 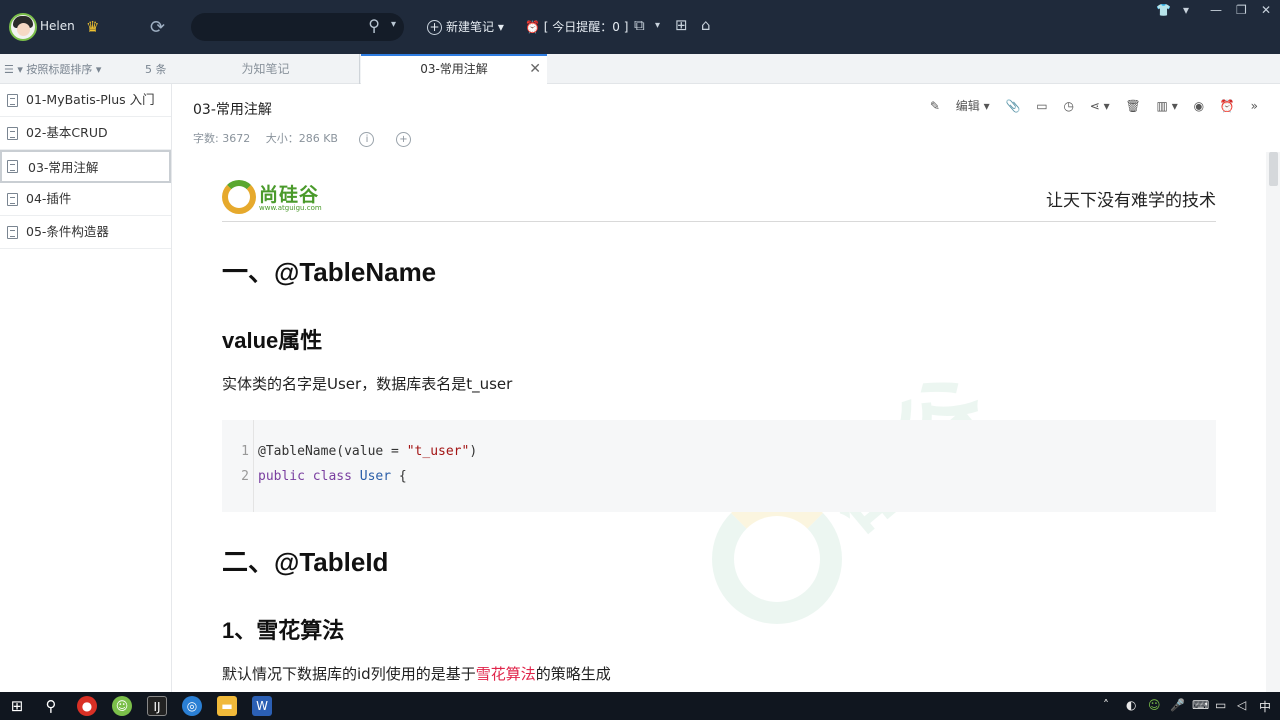 I want to click on search-input: ⚲ ▾, so click(x=297, y=27).